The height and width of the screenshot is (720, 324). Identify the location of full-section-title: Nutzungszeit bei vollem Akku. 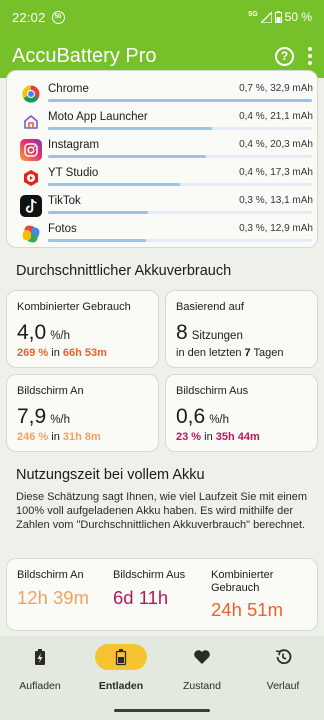
(110, 475).